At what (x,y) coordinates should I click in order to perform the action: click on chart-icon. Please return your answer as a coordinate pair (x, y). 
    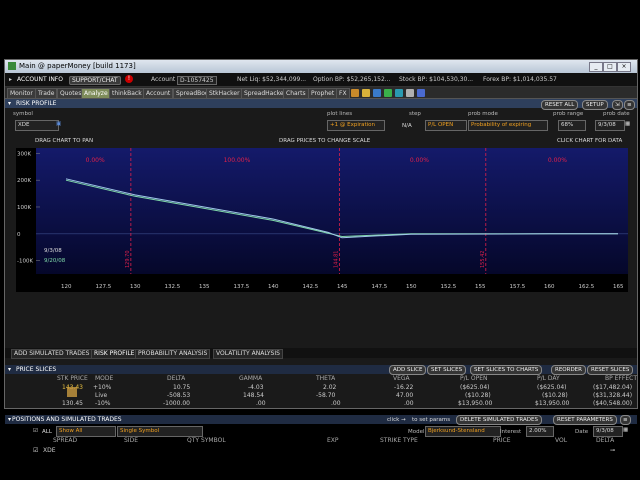
    Looking at the image, I should click on (377, 93).